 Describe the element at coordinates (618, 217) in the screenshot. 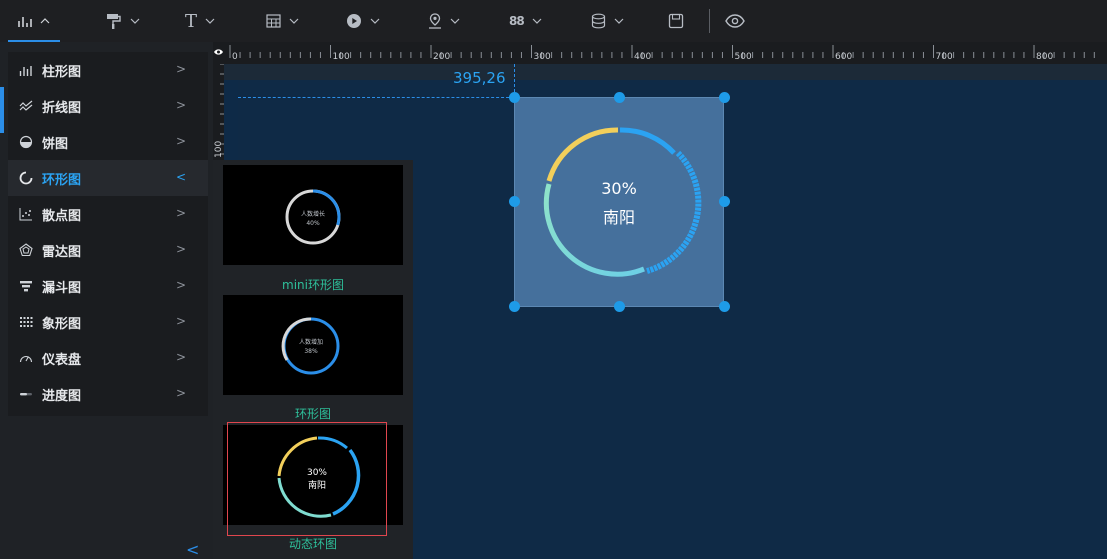

I see `widget-city: 南阳` at that location.